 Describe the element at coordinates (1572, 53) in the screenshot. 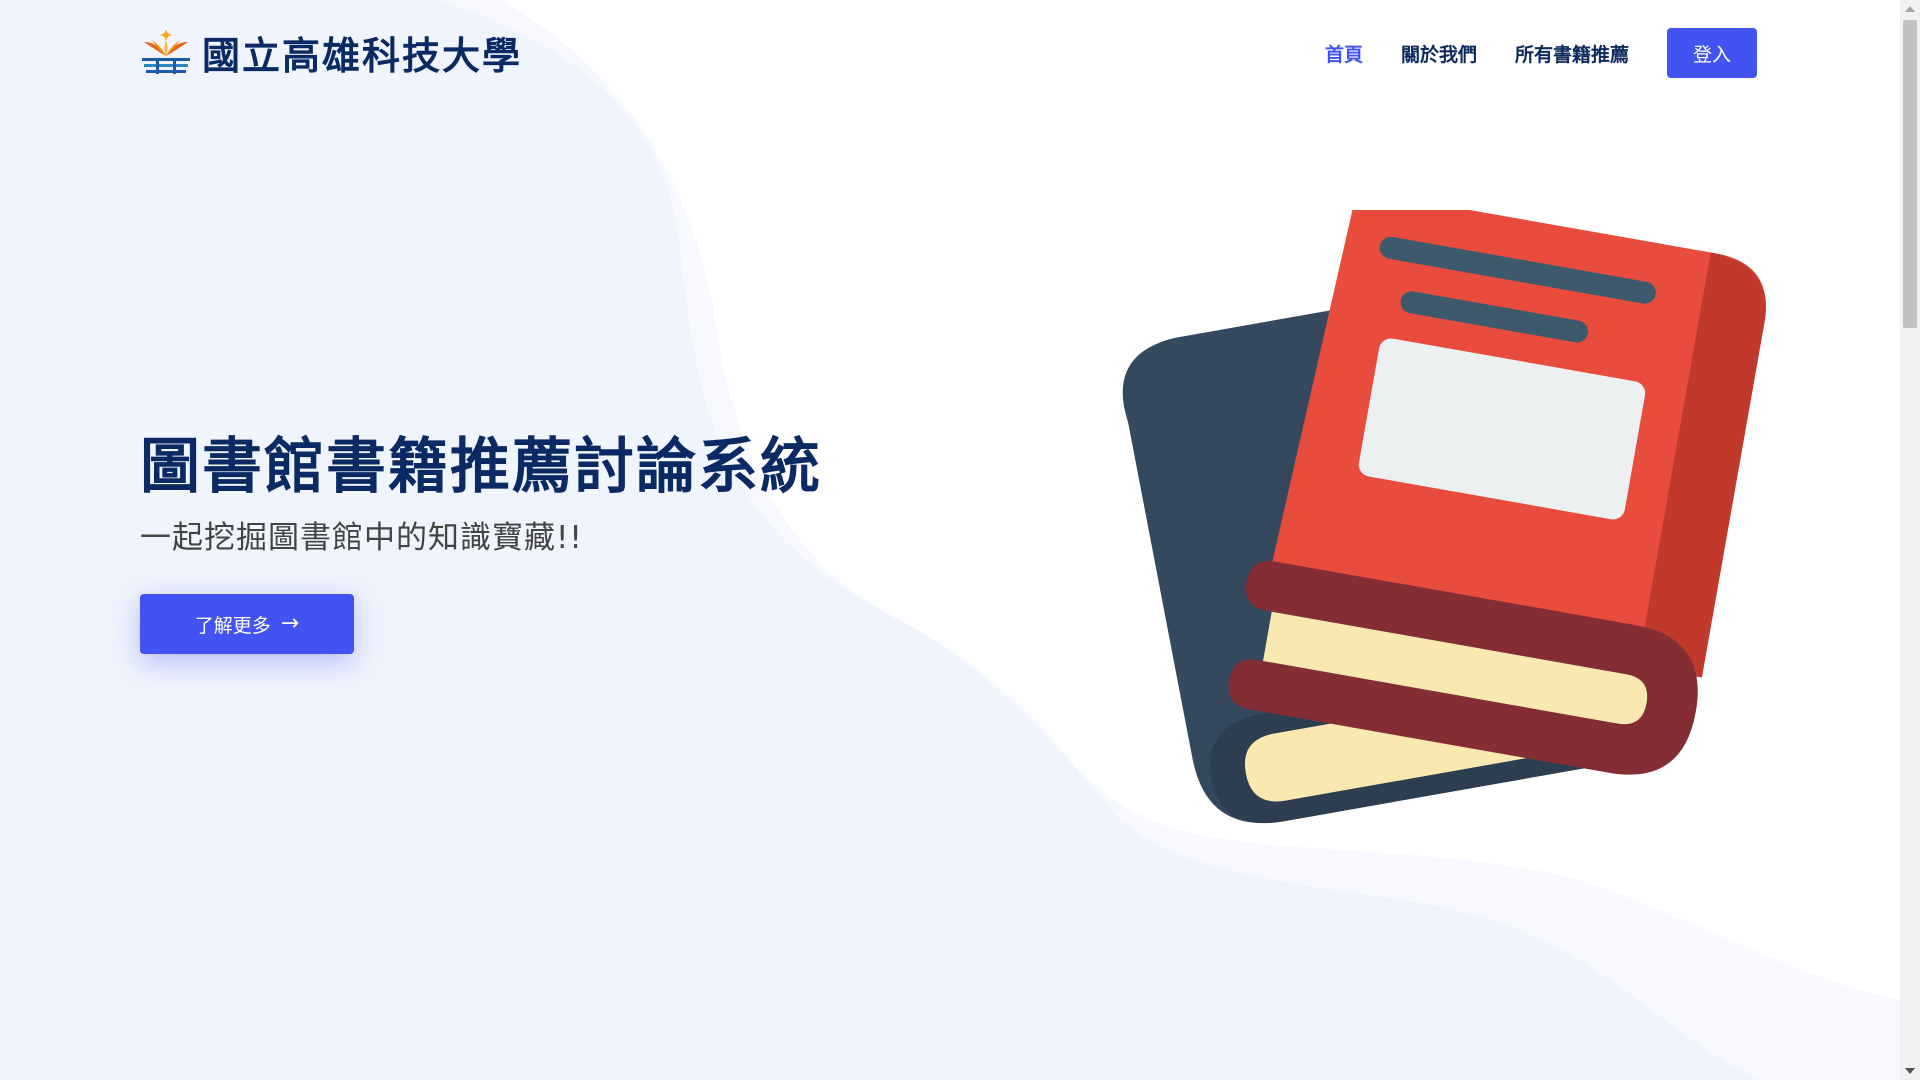

I see `nav-all-books-link: 所有書籍推薦` at that location.